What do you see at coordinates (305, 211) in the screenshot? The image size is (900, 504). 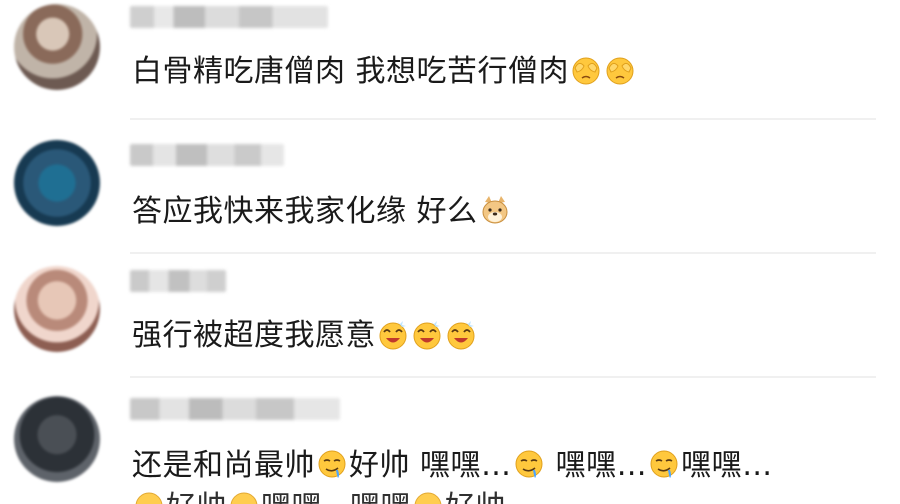 I see `comment-text-segment: 答应我快来我家化缘 好么` at bounding box center [305, 211].